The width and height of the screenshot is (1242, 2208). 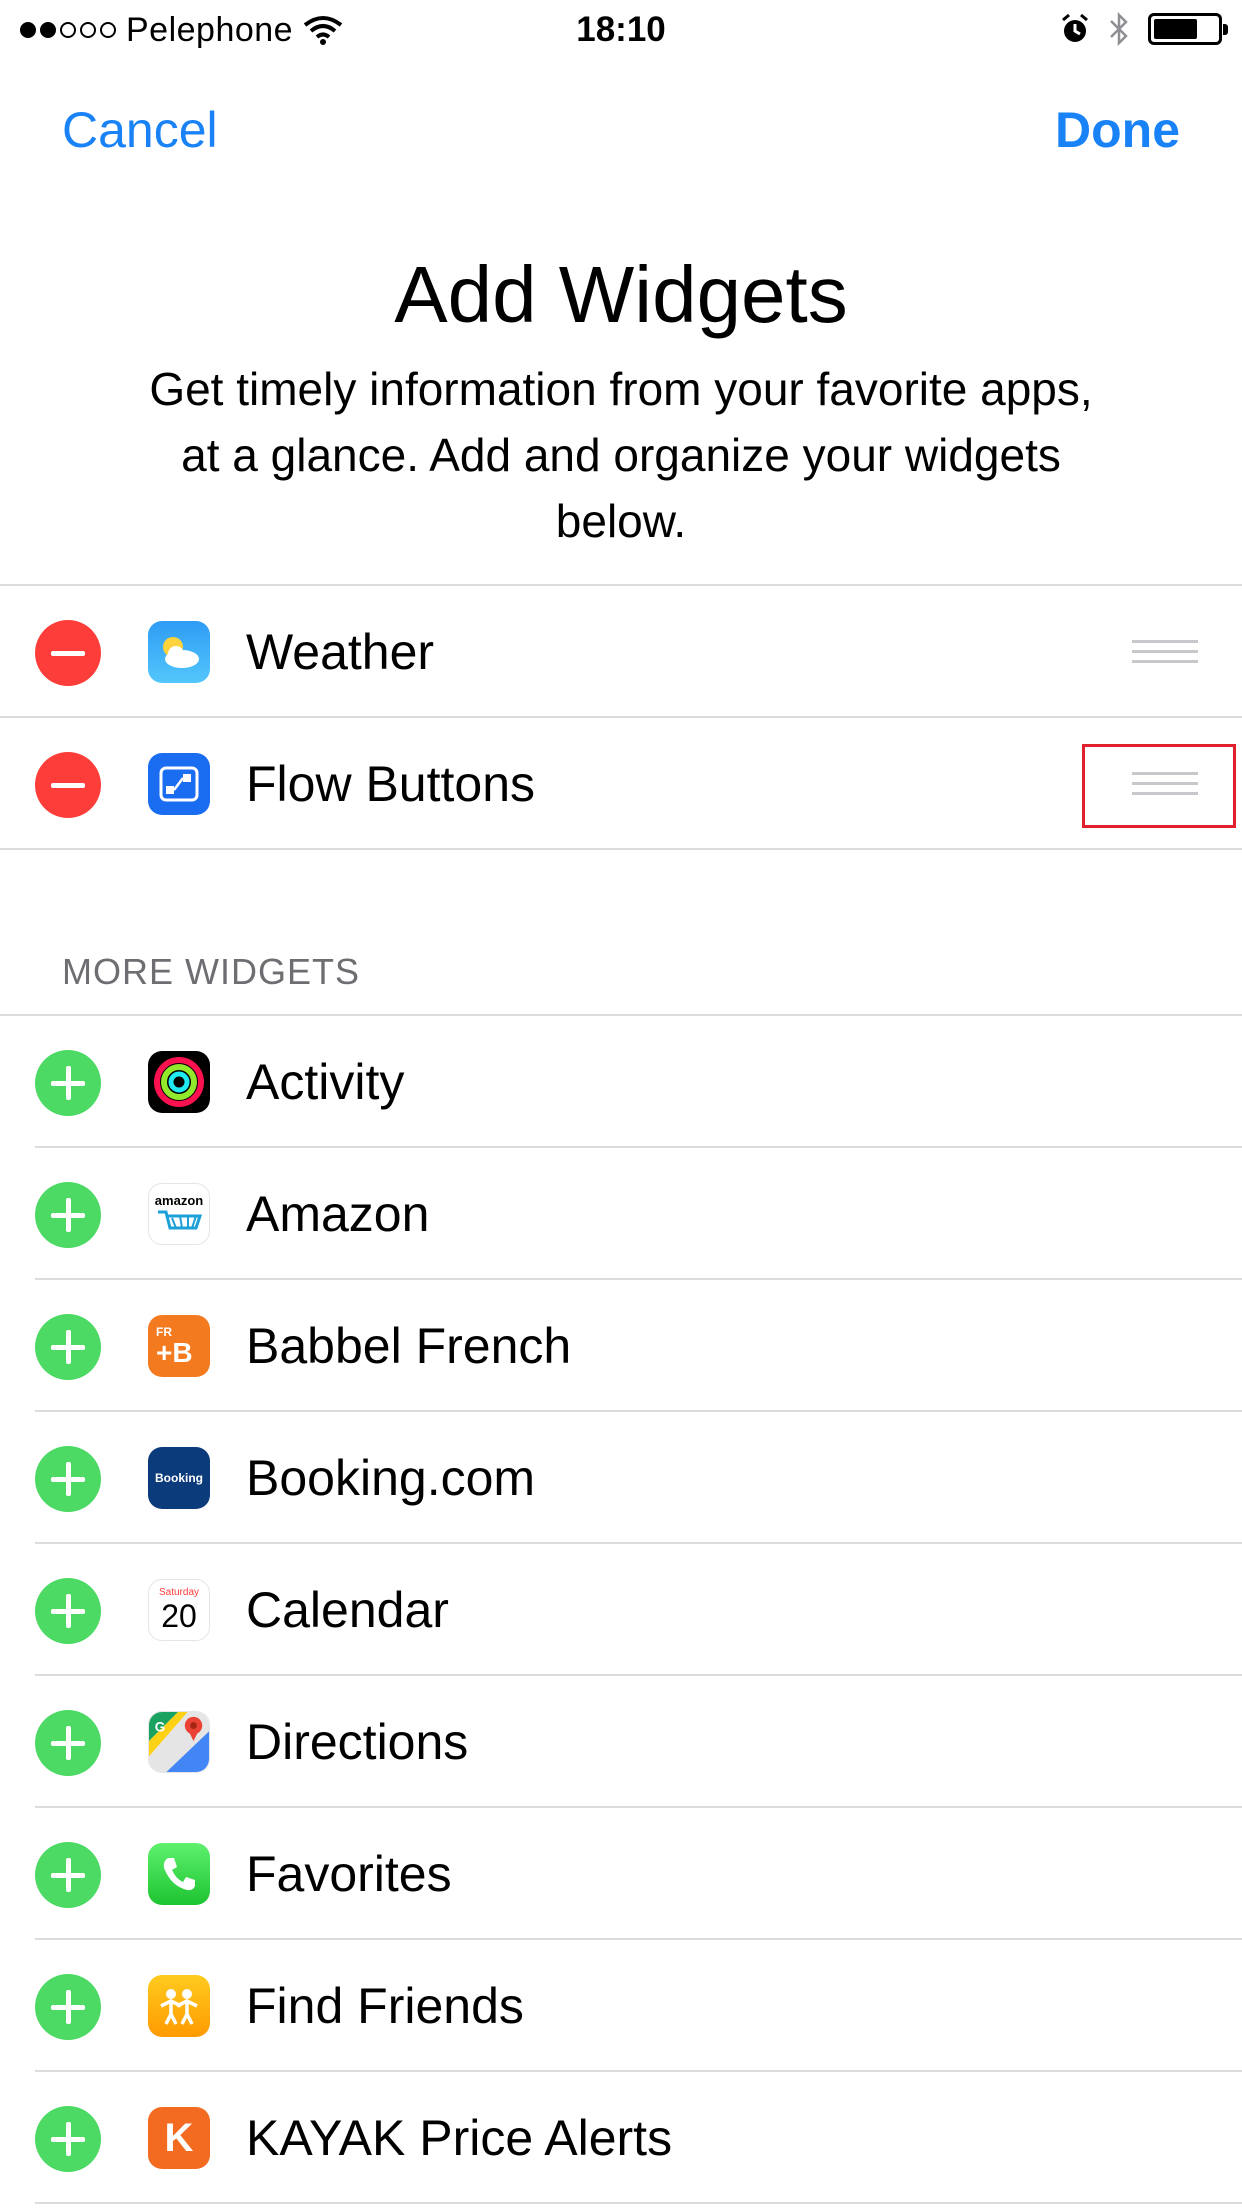 I want to click on widget-label: Calendar, so click(x=347, y=1610).